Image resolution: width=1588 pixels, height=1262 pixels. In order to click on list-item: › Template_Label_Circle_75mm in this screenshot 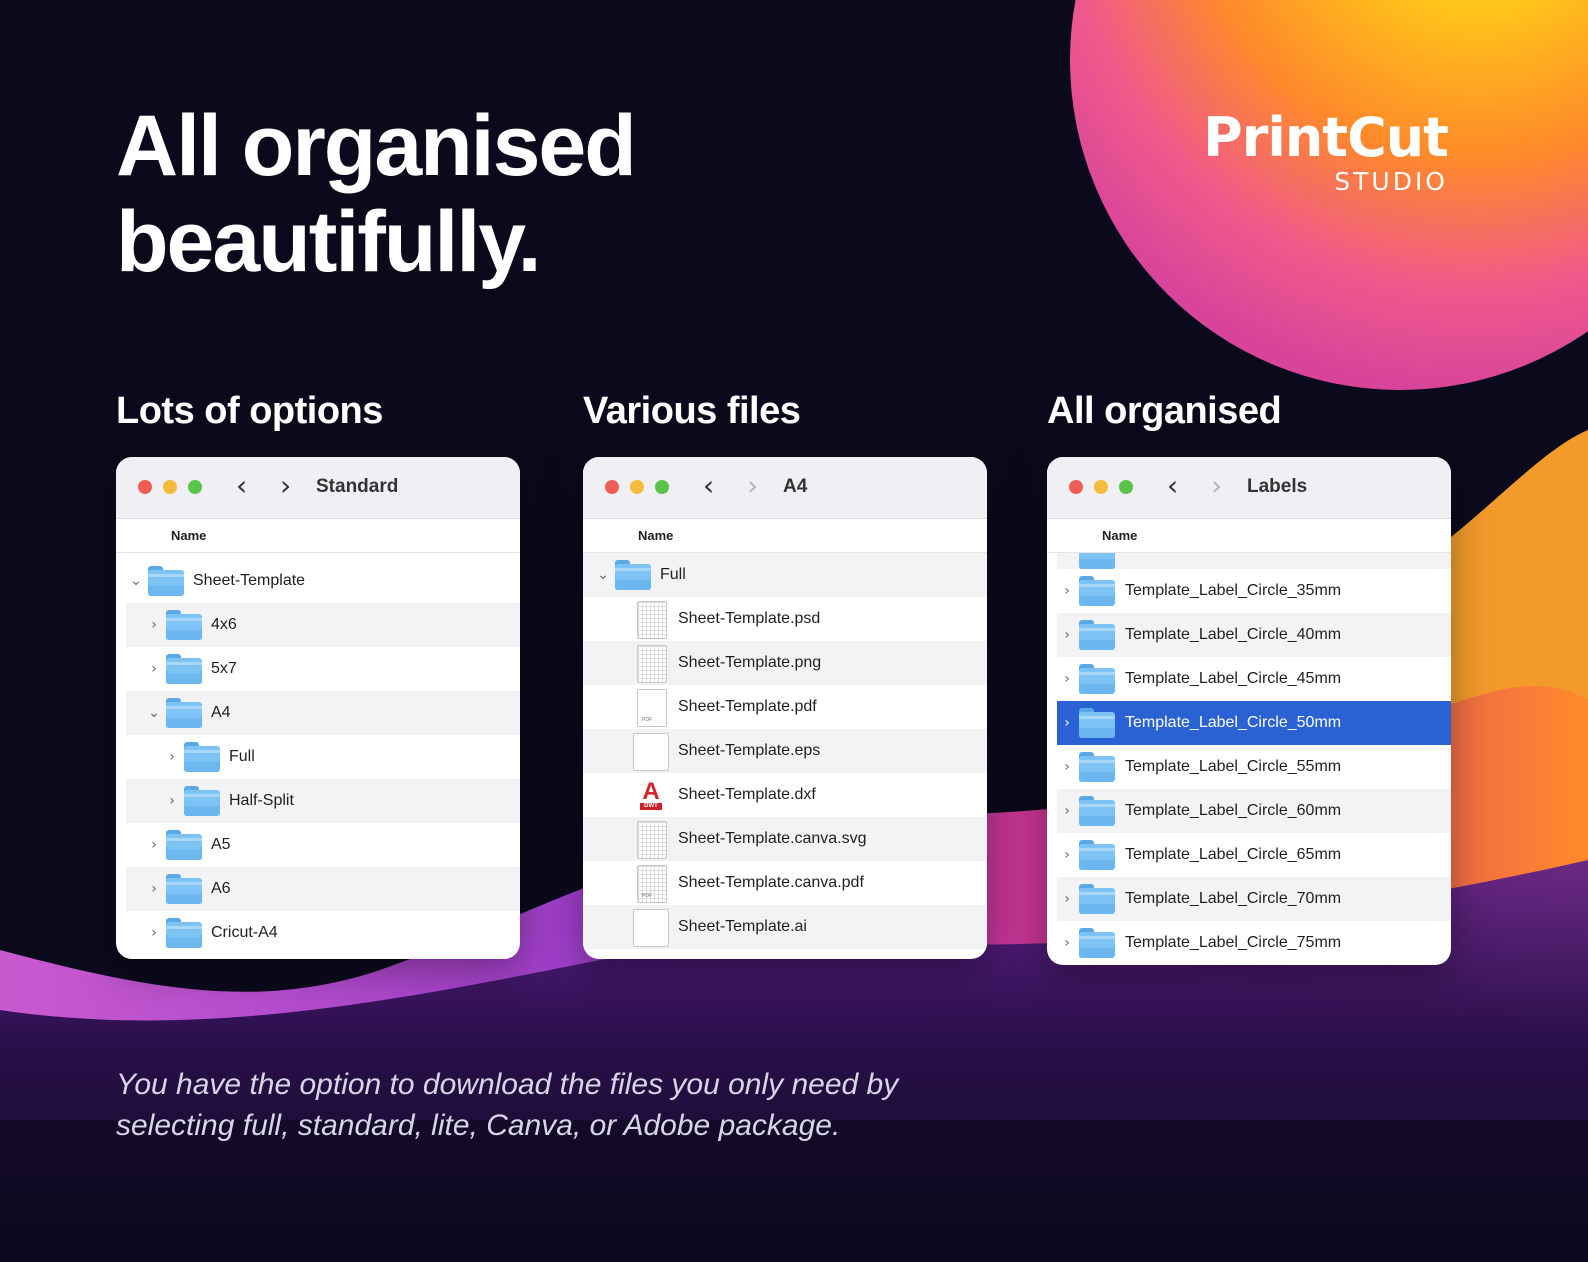, I will do `click(1254, 943)`.